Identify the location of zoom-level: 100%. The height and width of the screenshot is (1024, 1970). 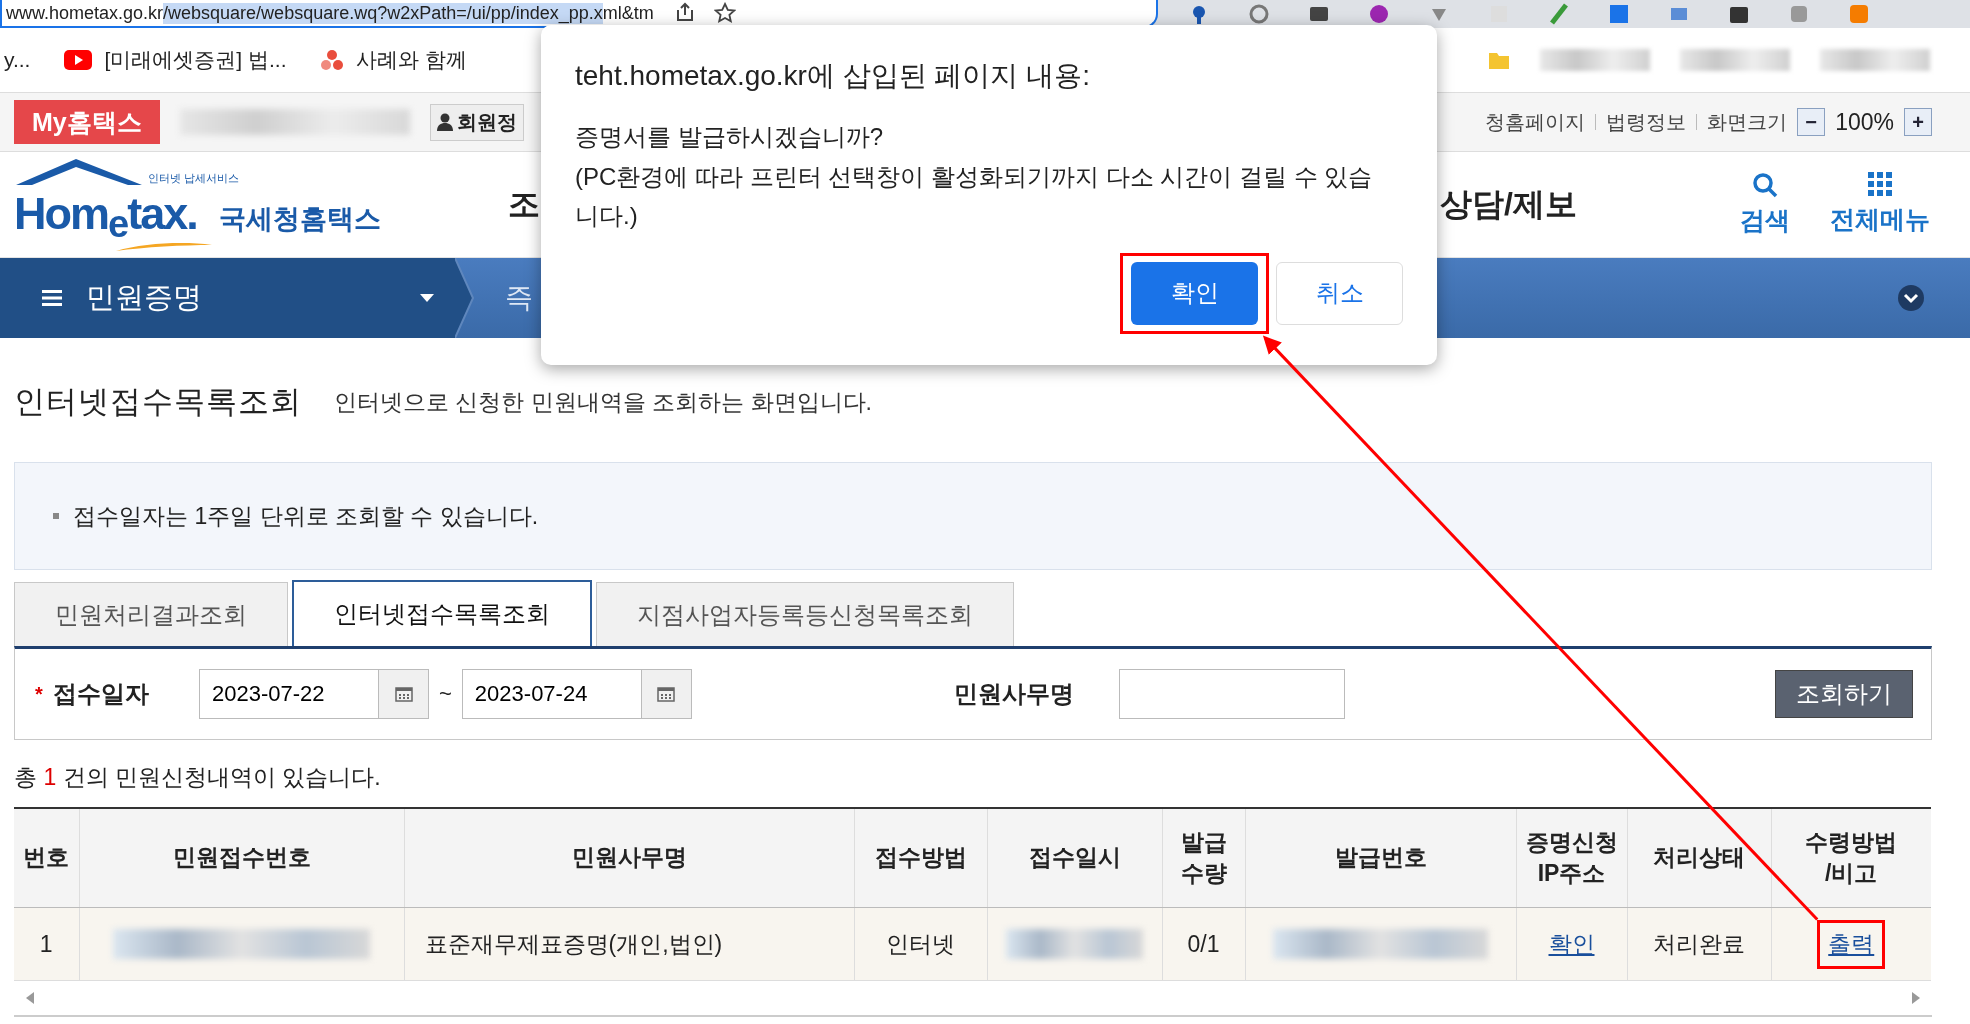
(1864, 122).